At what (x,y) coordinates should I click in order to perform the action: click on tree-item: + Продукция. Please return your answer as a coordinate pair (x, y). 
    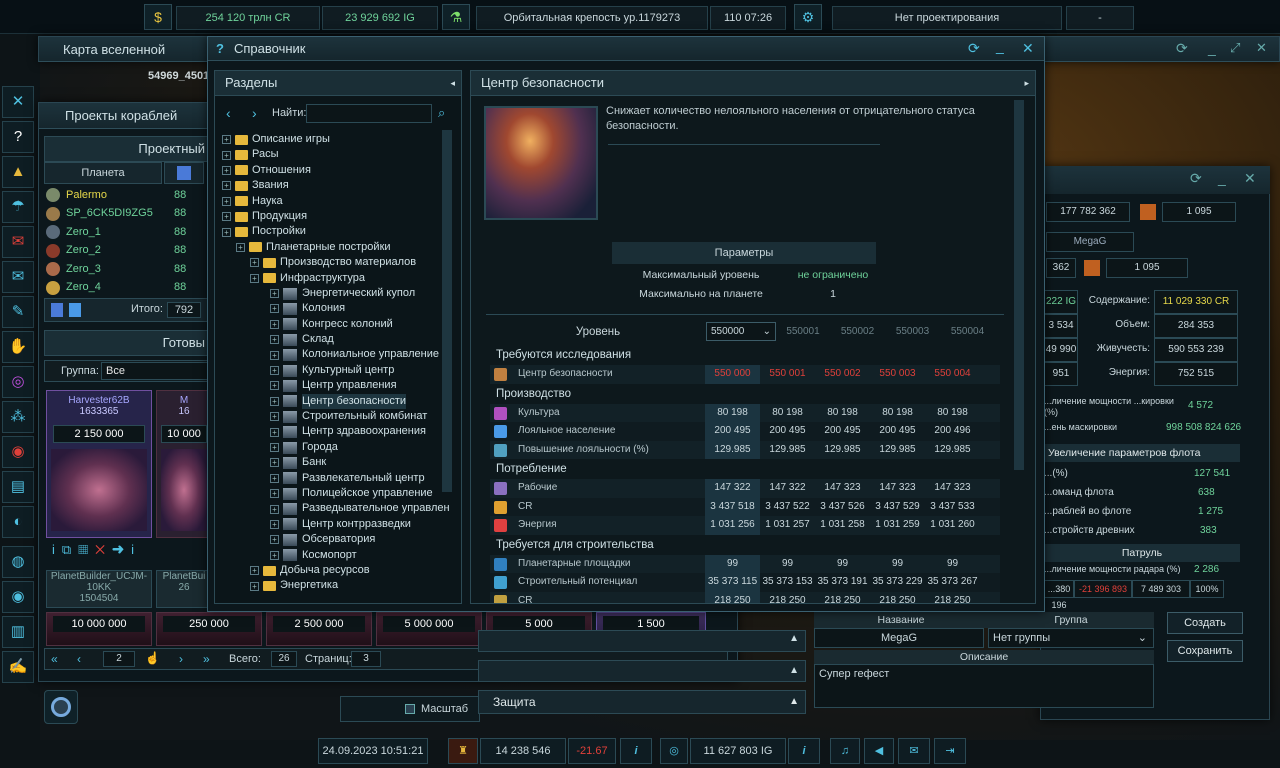
    Looking at the image, I should click on (331, 216).